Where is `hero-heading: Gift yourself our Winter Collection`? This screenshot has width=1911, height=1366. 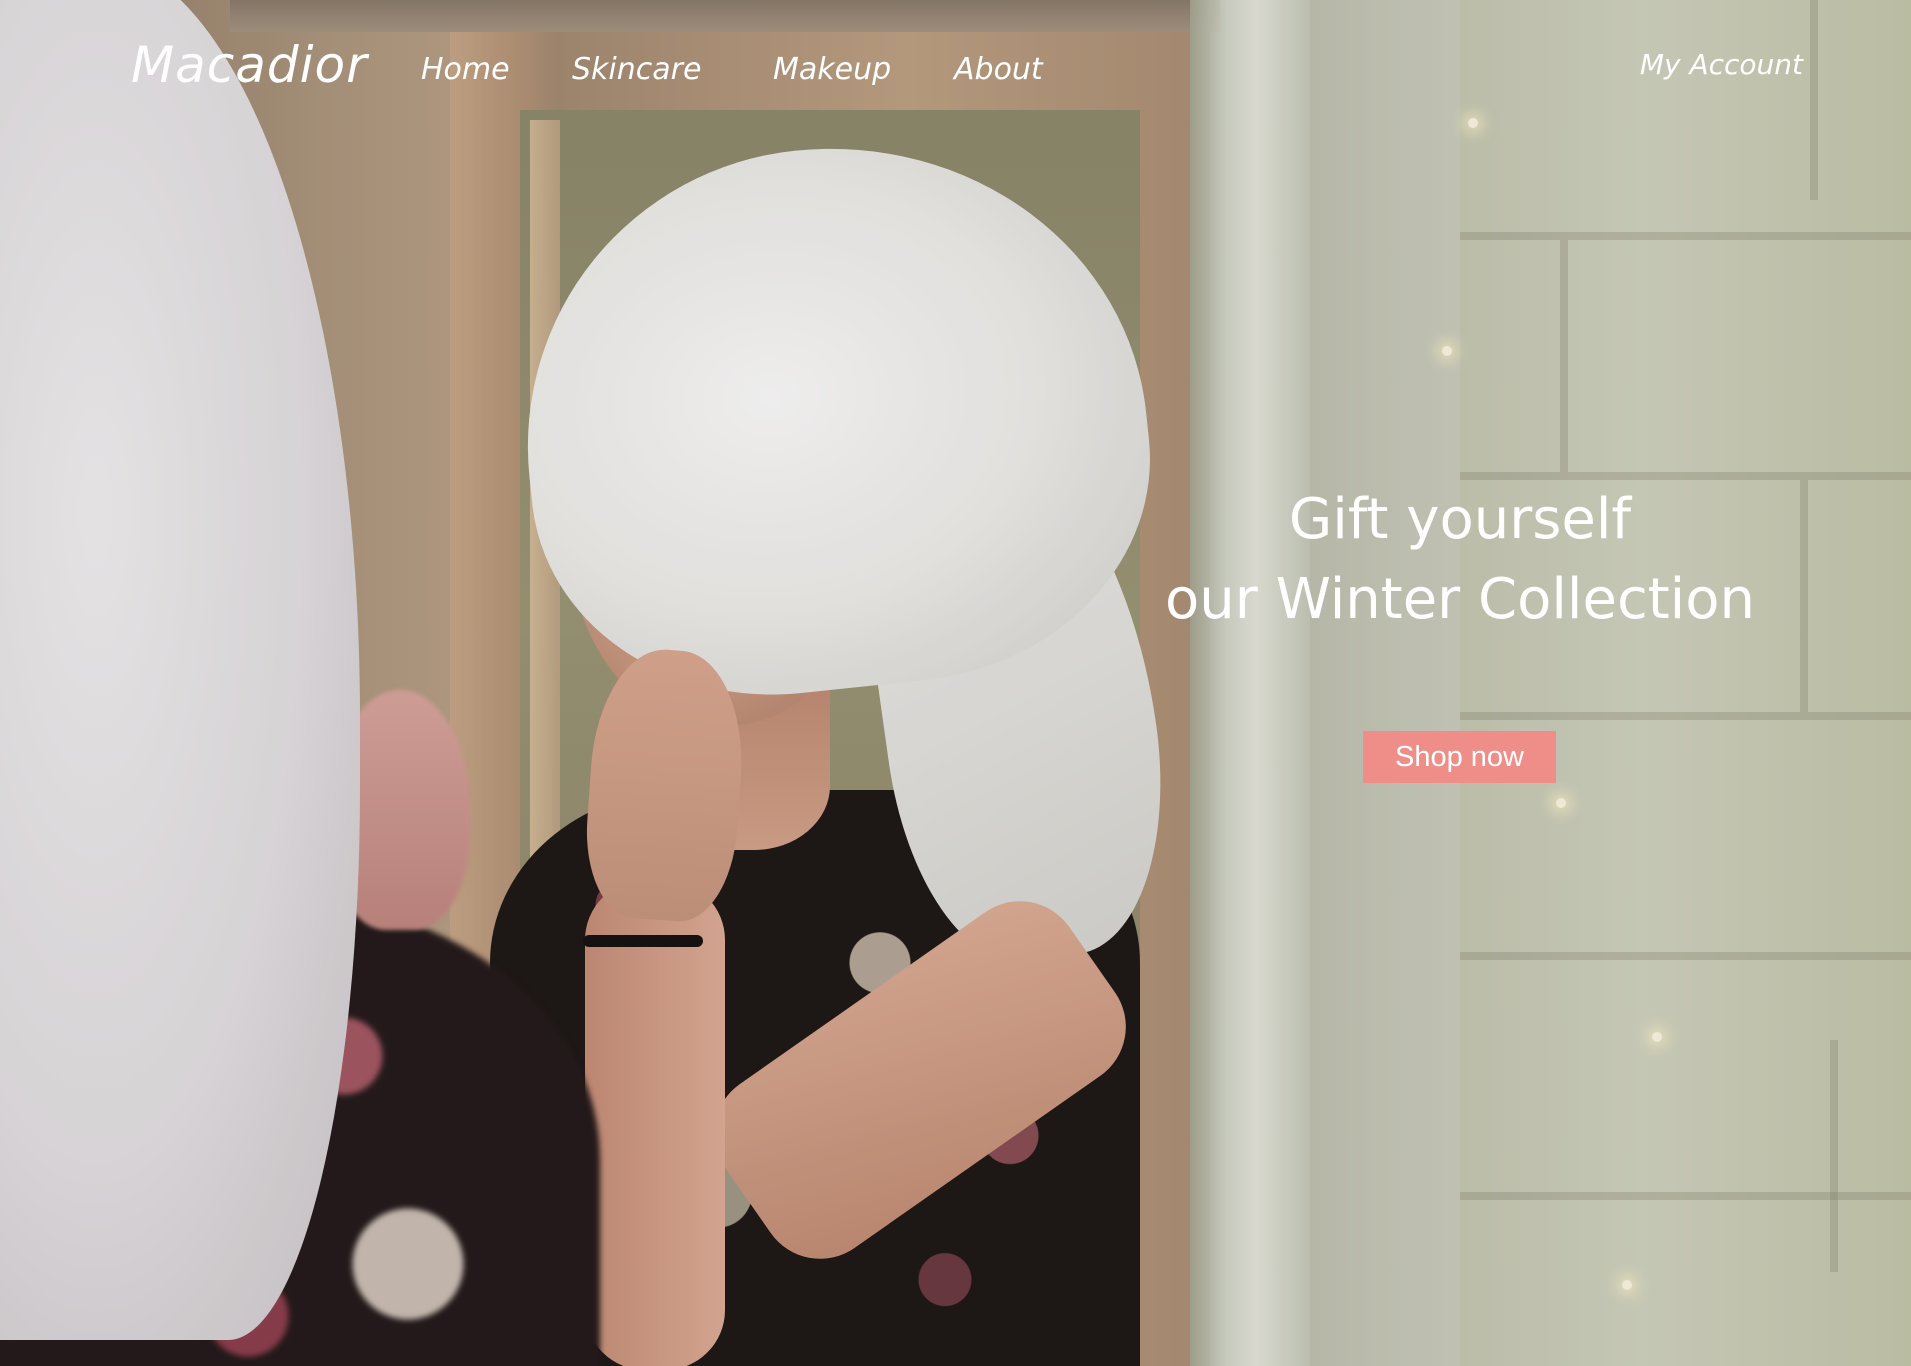
hero-heading: Gift yourself our Winter Collection is located at coordinates (1460, 560).